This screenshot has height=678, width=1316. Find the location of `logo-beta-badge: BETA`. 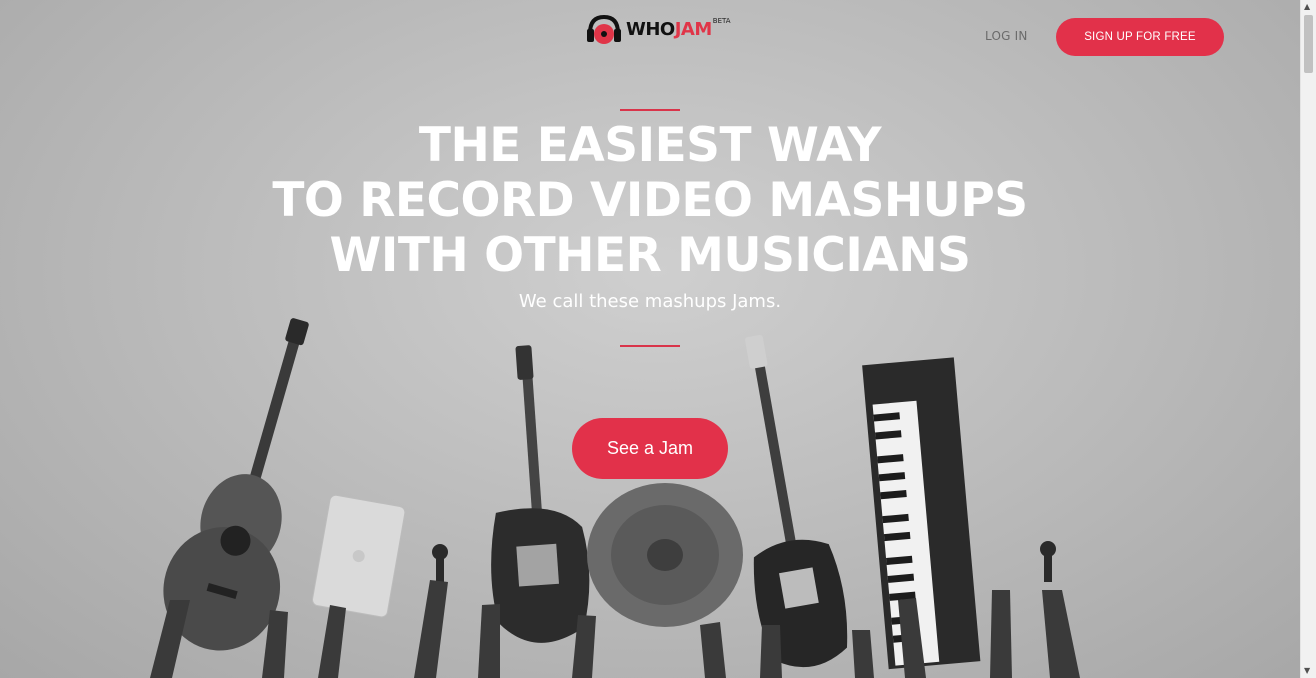

logo-beta-badge: BETA is located at coordinates (721, 21).